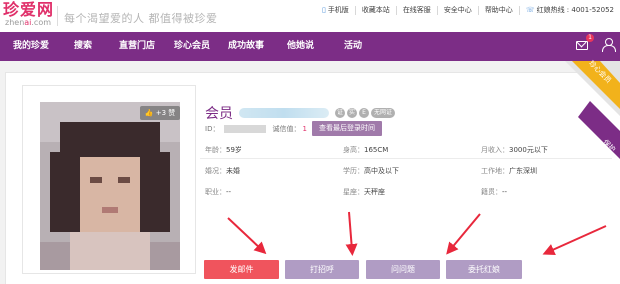  What do you see at coordinates (347, 128) in the screenshot?
I see `last-login-button: 查看最后登录时间` at bounding box center [347, 128].